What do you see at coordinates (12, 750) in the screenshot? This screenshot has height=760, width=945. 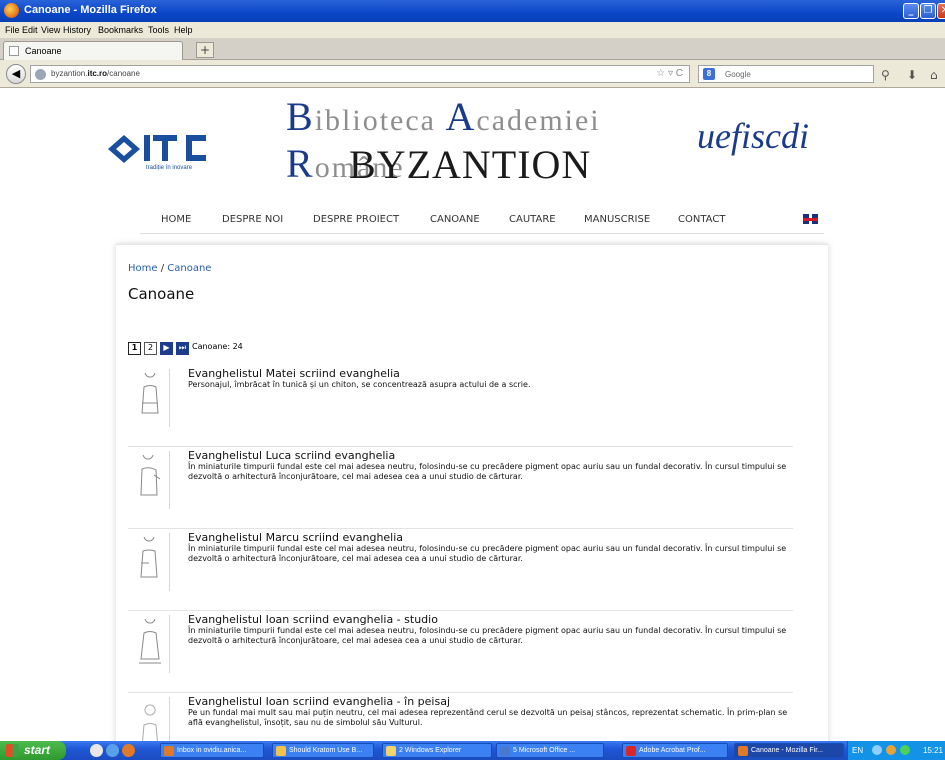 I see `windows-logo-icon` at bounding box center [12, 750].